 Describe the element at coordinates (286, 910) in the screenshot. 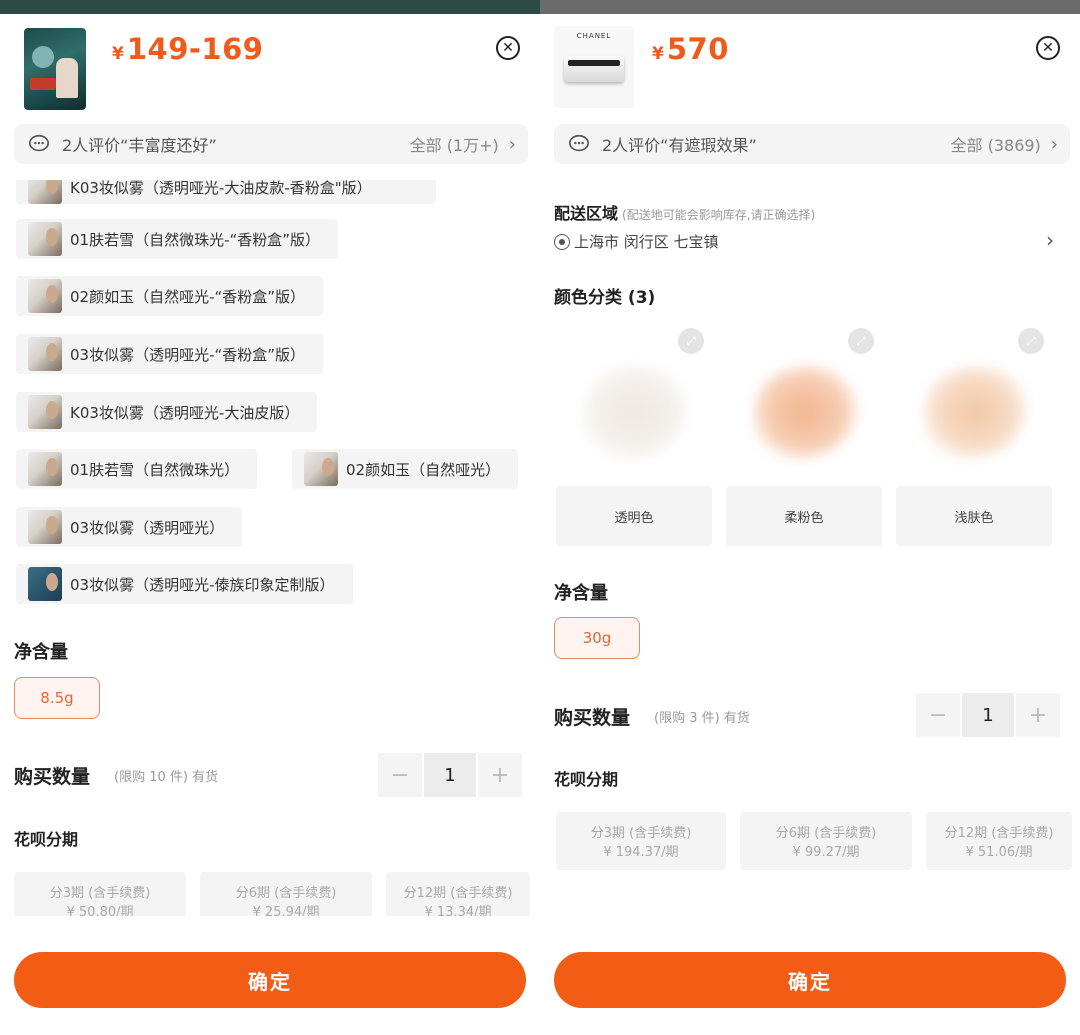

I see `installment-amount: ¥ 25.94/期` at that location.